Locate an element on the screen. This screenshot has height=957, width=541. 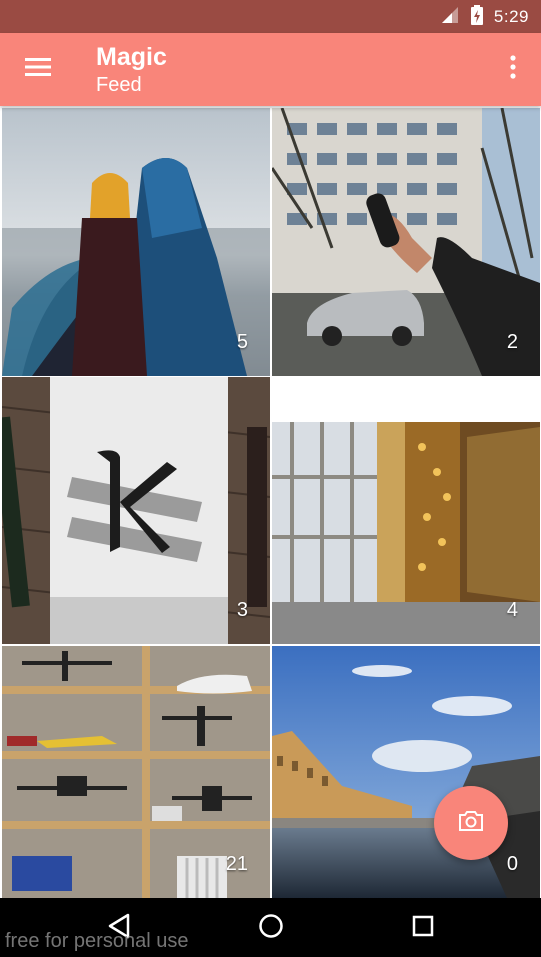
photo-count: 5 is located at coordinates (242, 342).